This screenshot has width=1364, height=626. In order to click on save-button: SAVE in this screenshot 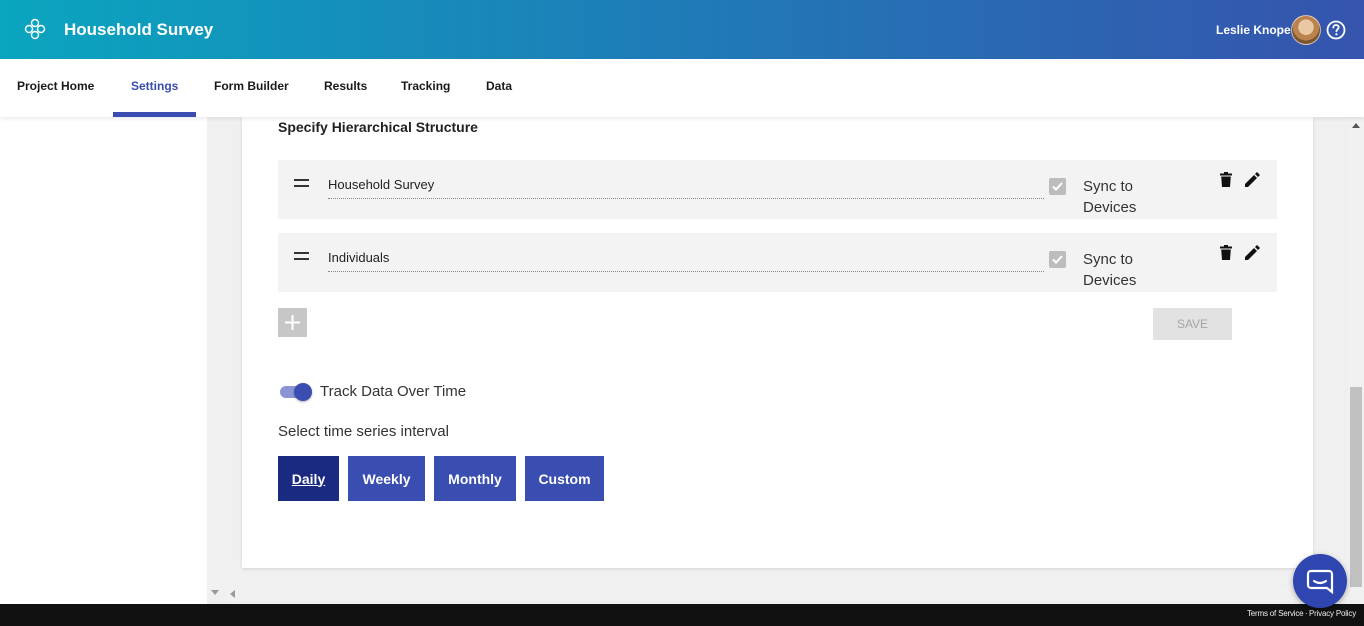, I will do `click(1192, 324)`.